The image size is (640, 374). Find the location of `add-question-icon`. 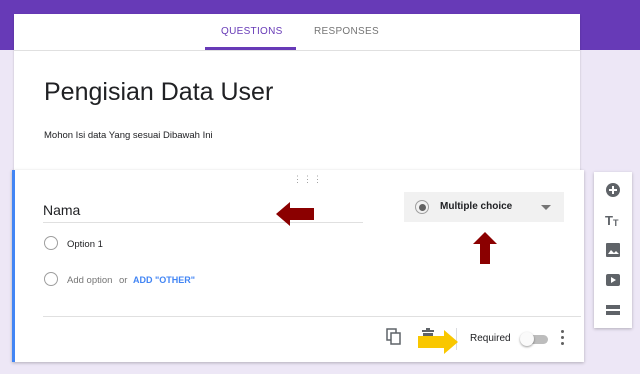

add-question-icon is located at coordinates (613, 190).